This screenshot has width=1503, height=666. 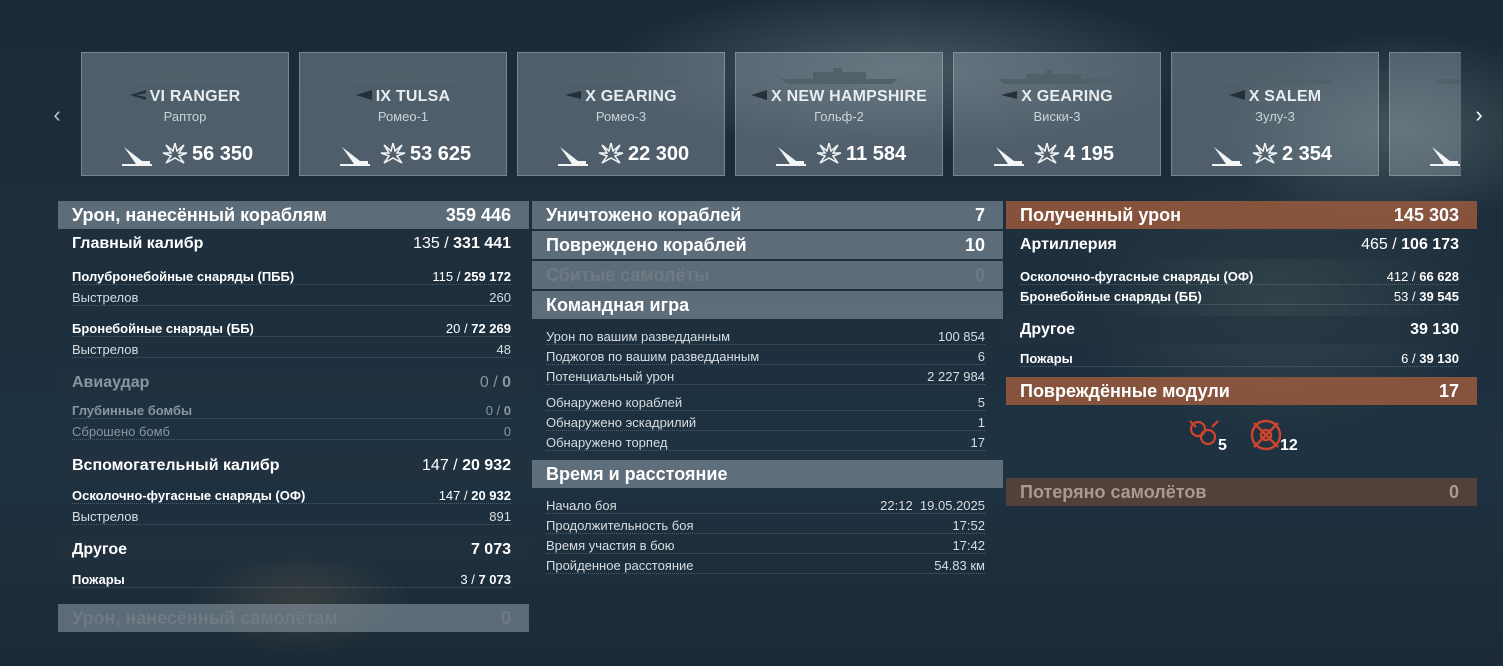 What do you see at coordinates (293, 618) in the screenshot?
I see `aircraft-damage-header: Урон, нанесённый самолётам 0` at bounding box center [293, 618].